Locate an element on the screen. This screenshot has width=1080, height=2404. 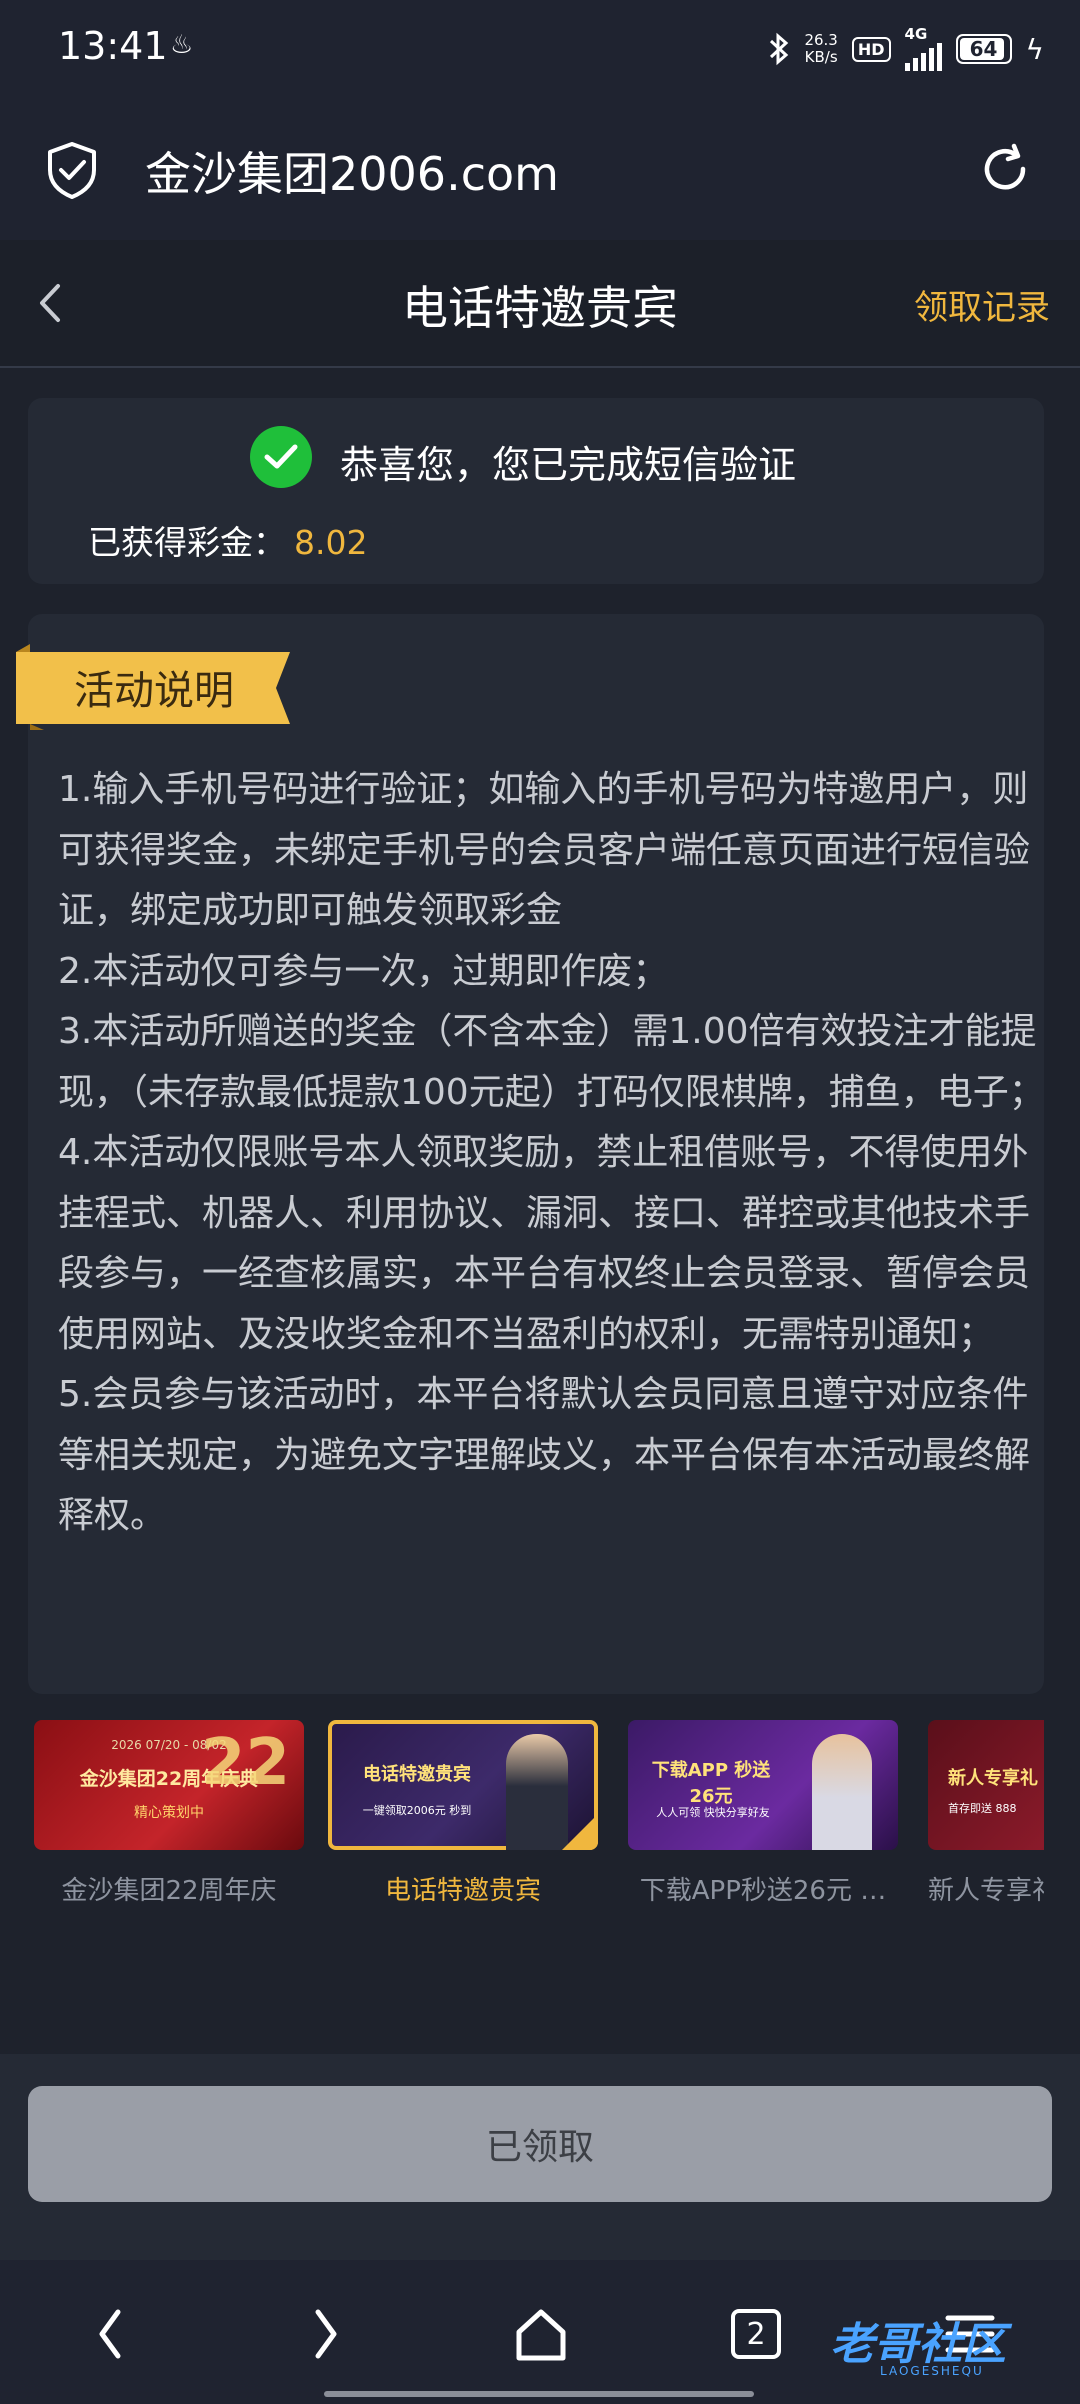
reload-icon is located at coordinates (1005, 169).